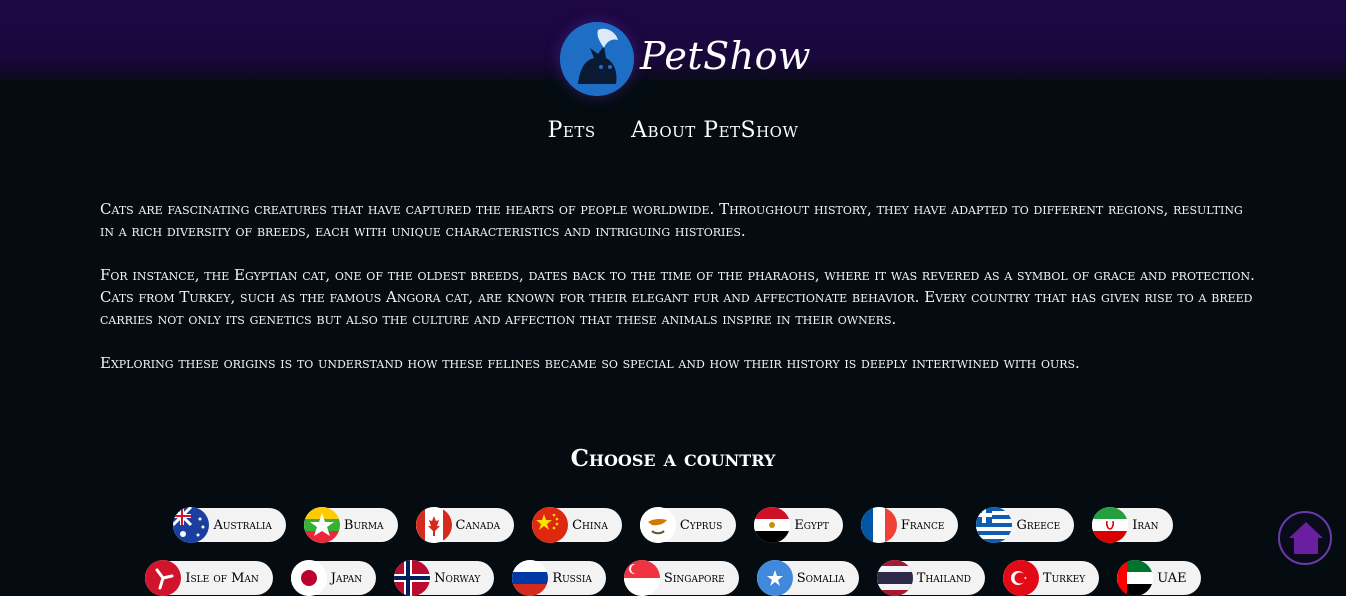 This screenshot has width=1346, height=596. Describe the element at coordinates (798, 525) in the screenshot. I see `country-button-egypt: Egypt` at that location.